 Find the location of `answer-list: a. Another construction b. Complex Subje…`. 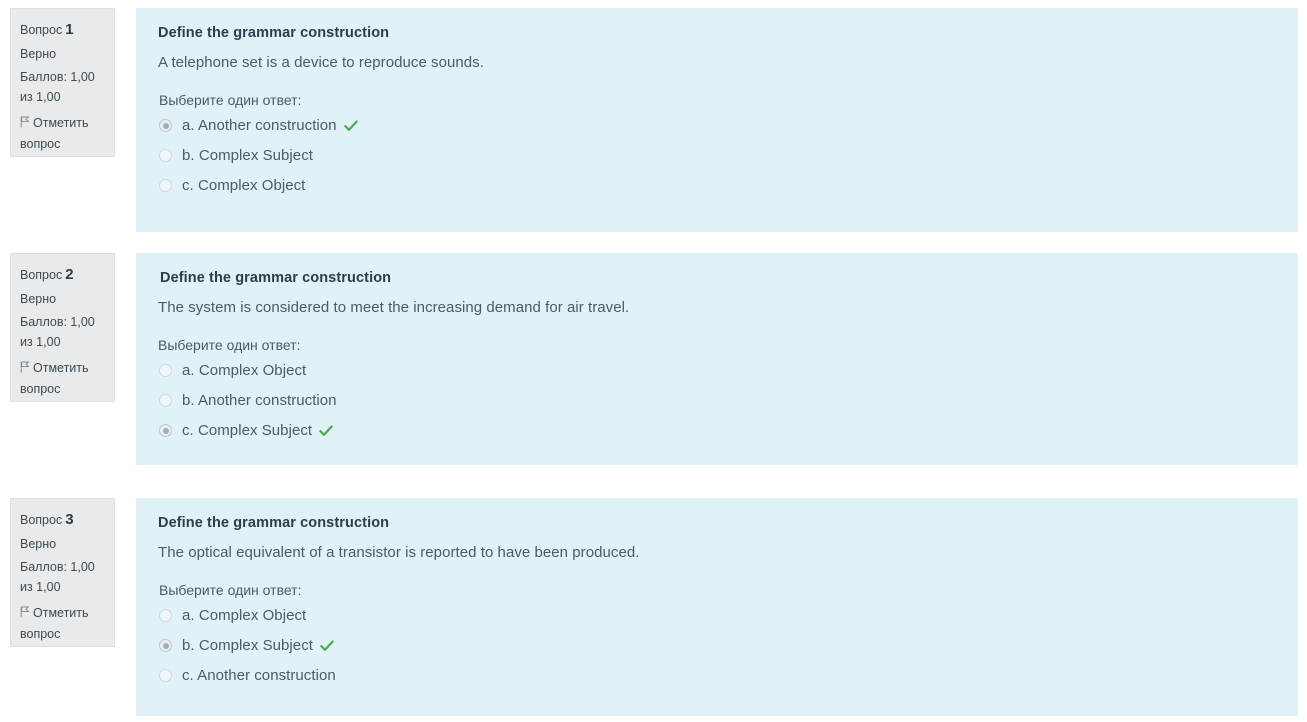

answer-list: a. Another construction b. Complex Subje… is located at coordinates (718, 155).